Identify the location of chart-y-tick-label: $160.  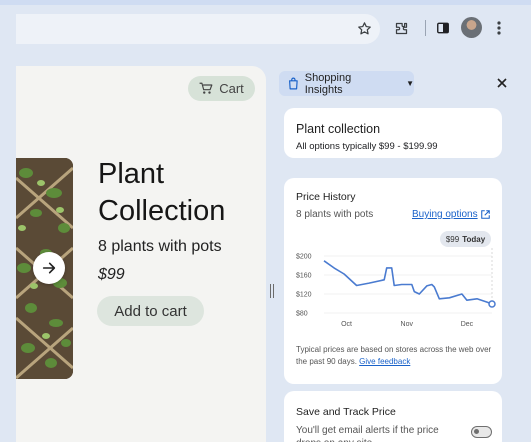
(304, 276).